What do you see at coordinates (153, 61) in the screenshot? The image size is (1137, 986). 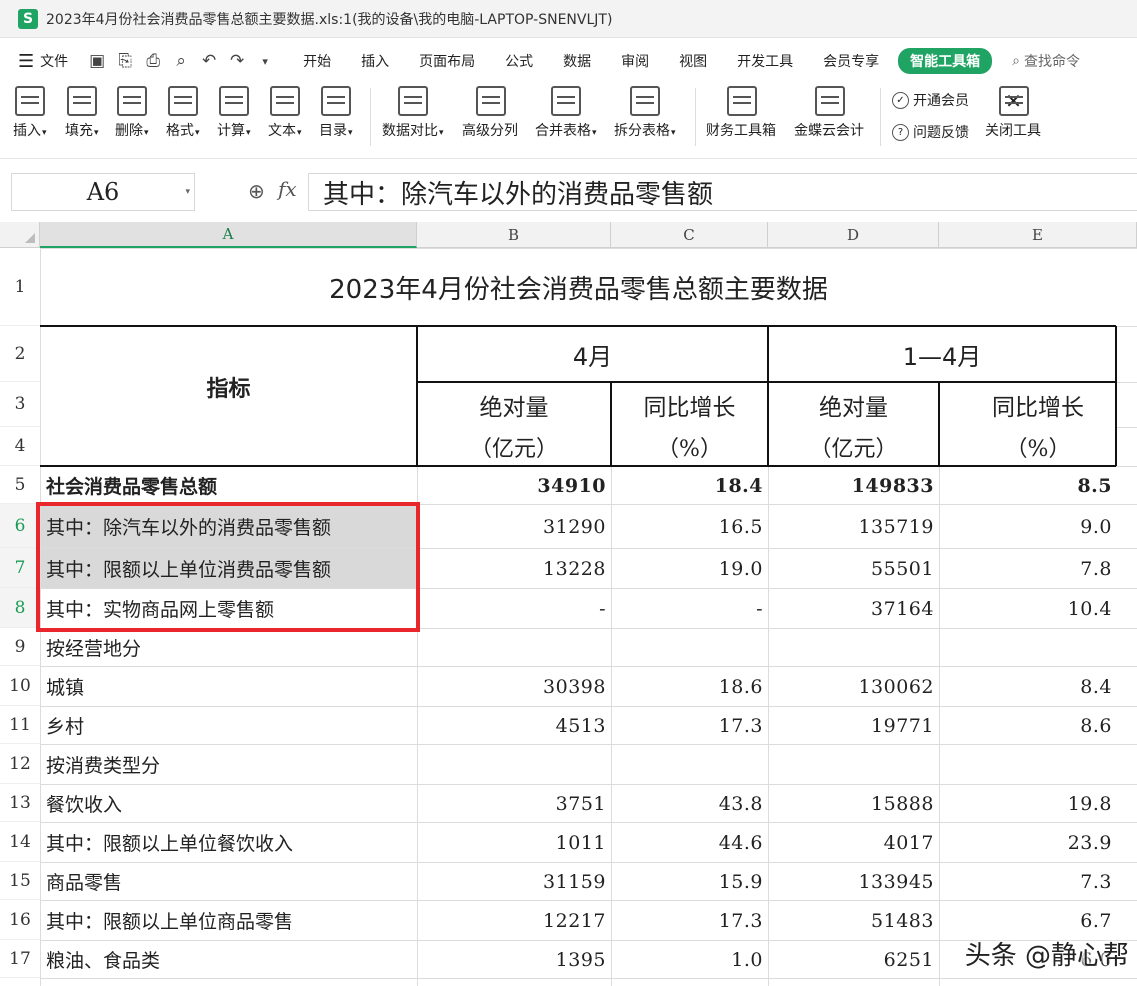 I see `print-icon: ⎙` at bounding box center [153, 61].